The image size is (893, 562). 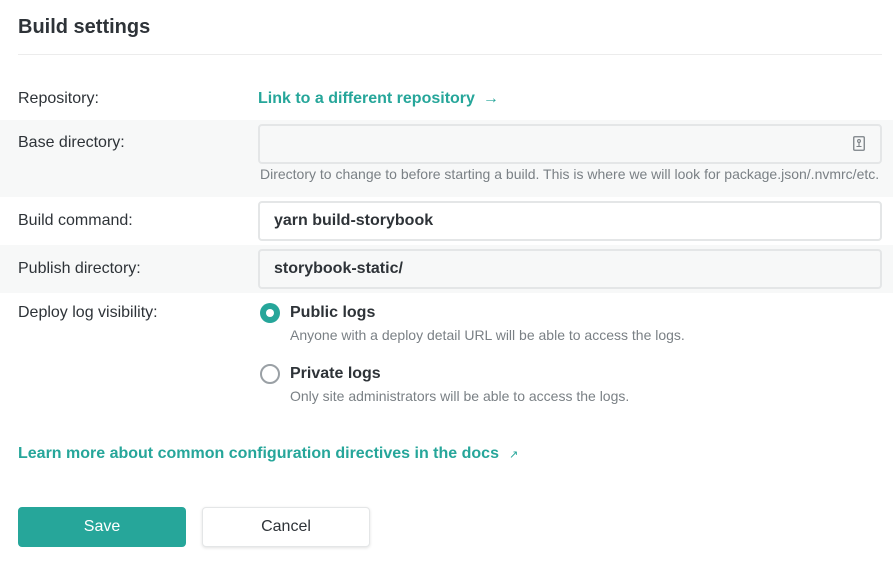 I want to click on build-command-input, so click(x=570, y=221).